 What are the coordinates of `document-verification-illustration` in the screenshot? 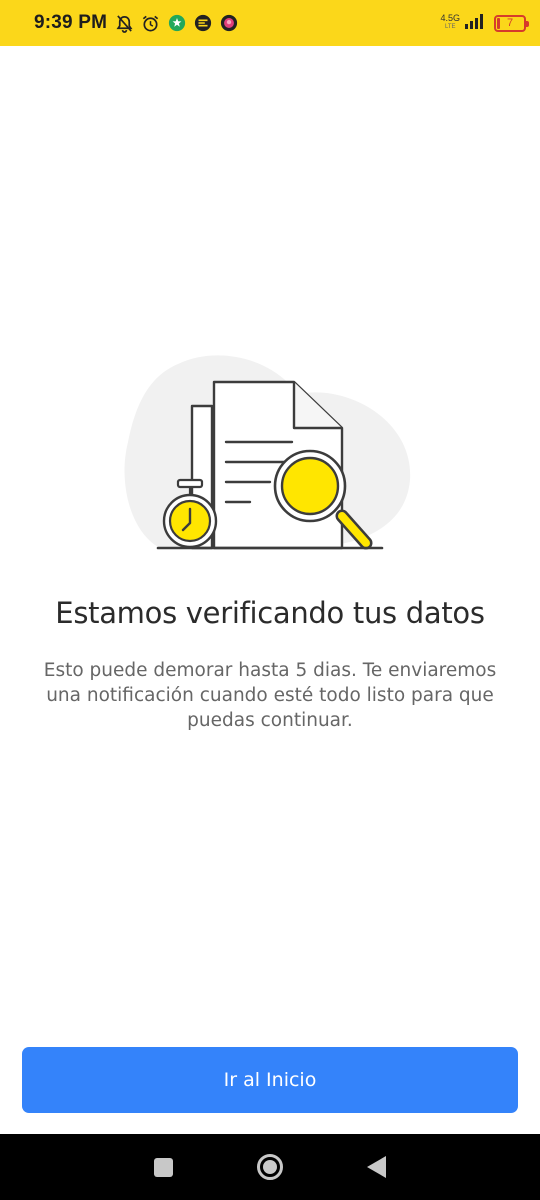 It's located at (267, 452).